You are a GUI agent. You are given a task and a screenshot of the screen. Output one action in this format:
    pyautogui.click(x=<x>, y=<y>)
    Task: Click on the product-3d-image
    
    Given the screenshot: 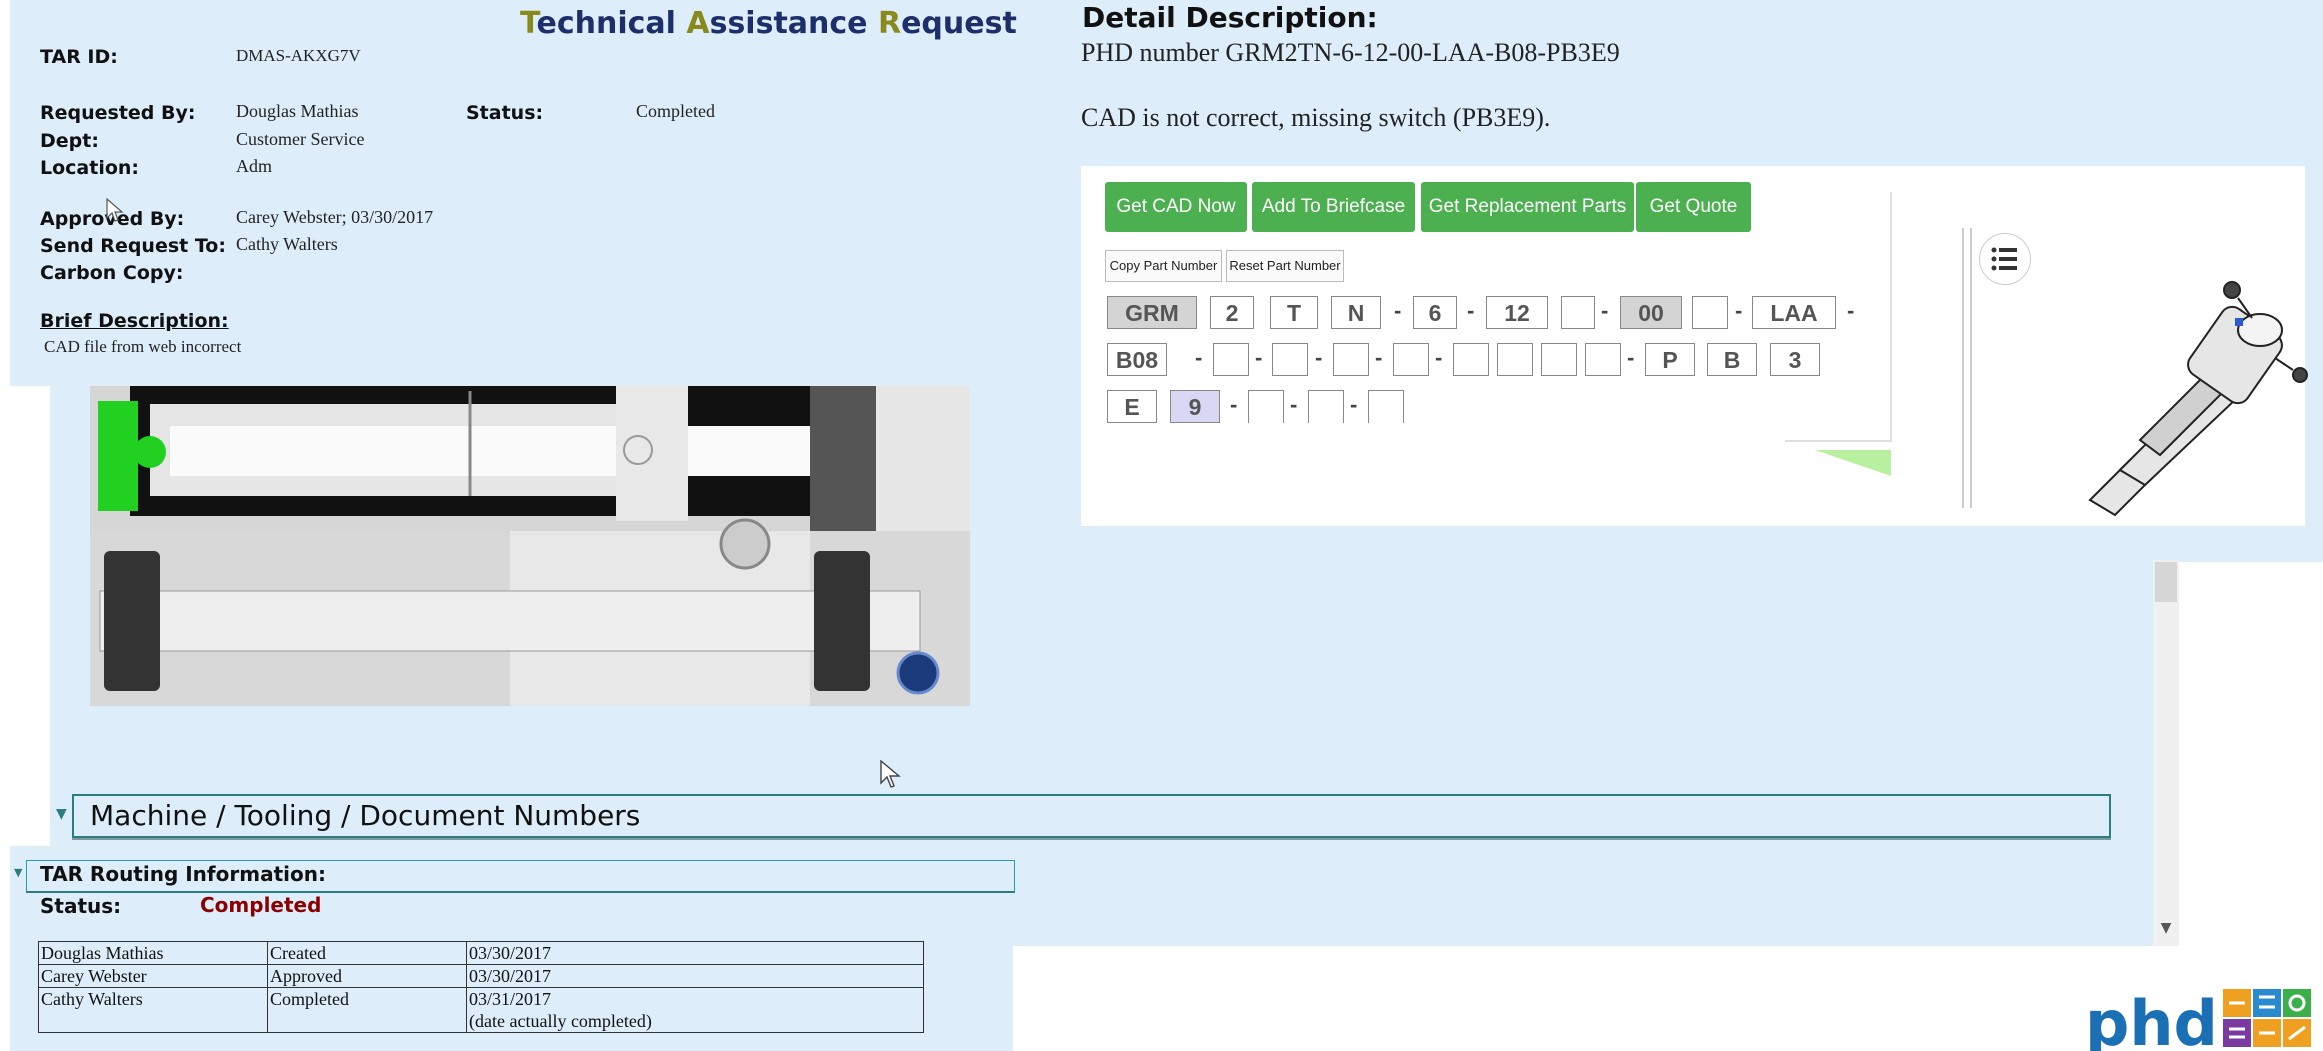 What is the action you would take?
    pyautogui.click(x=2198, y=399)
    